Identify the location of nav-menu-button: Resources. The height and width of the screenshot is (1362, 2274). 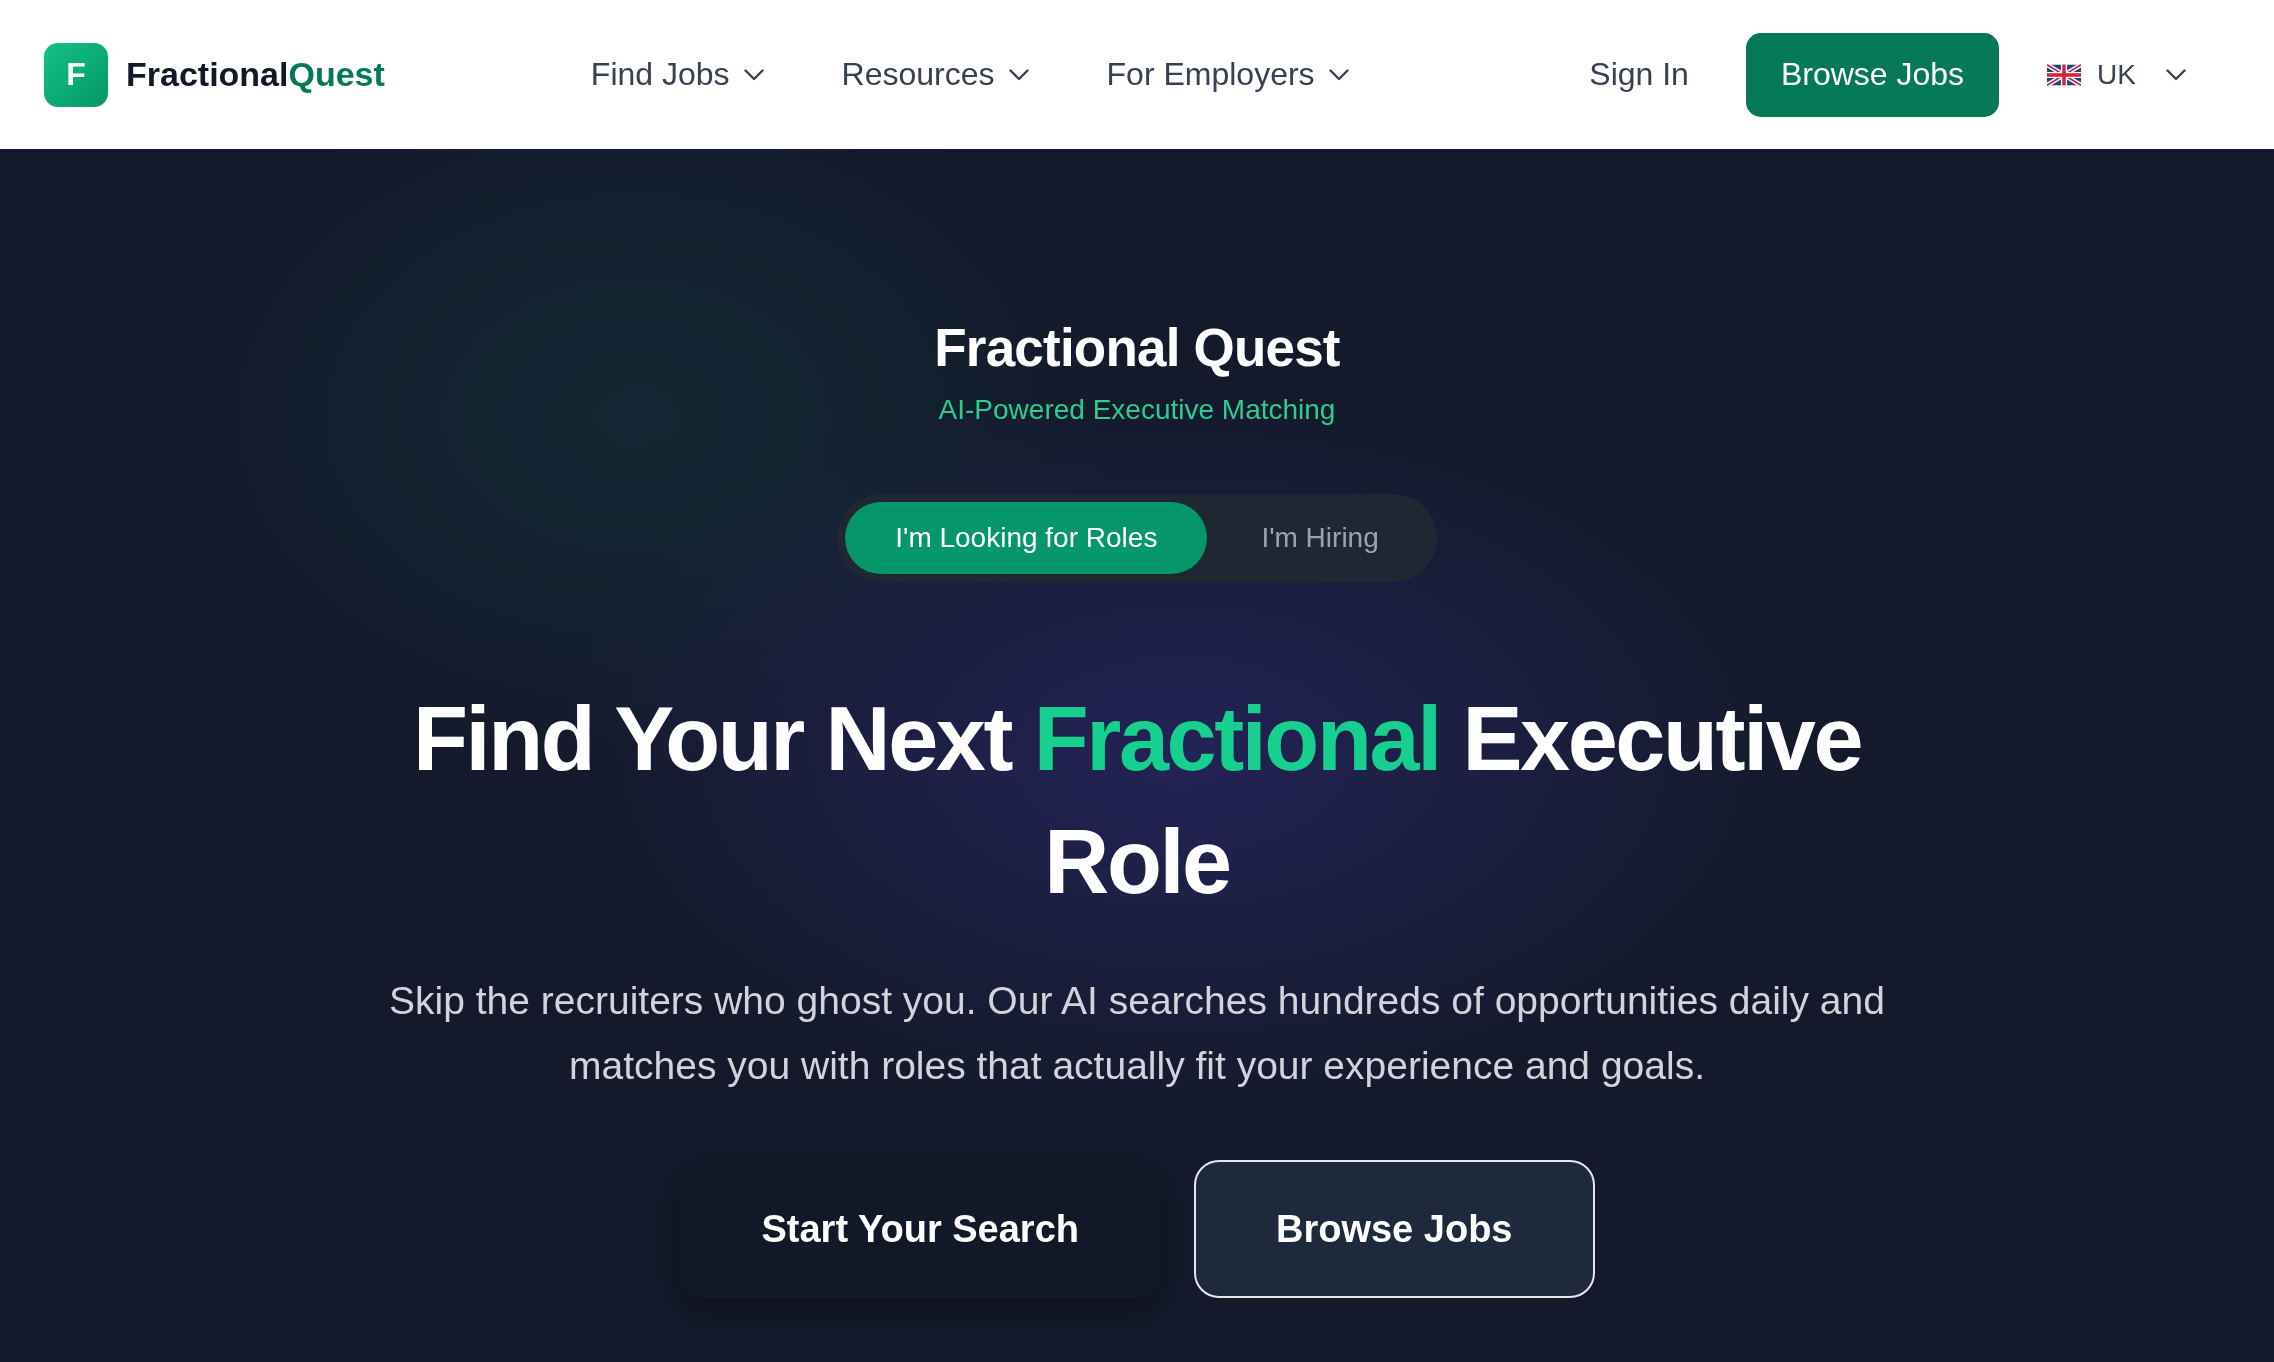
(935, 74).